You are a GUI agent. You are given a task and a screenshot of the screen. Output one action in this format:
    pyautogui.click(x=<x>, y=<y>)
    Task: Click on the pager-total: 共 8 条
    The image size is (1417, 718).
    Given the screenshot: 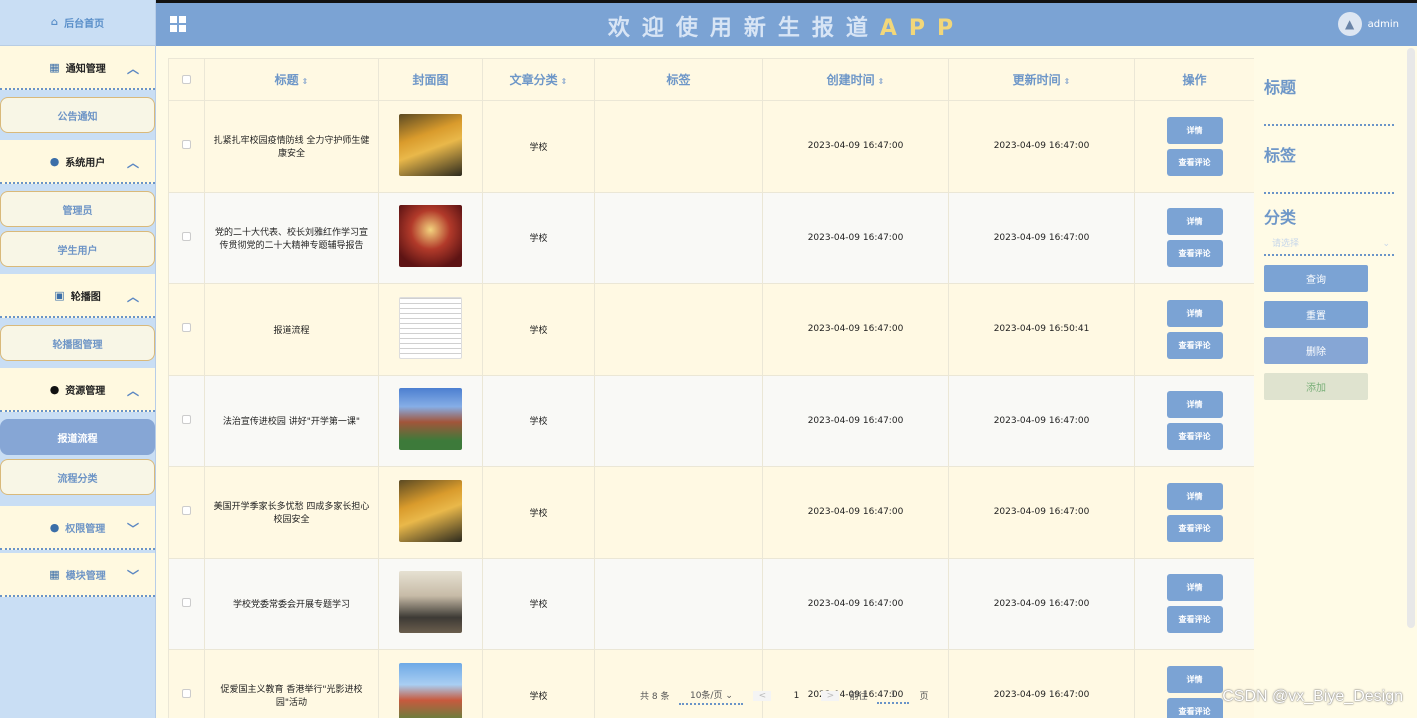 What is the action you would take?
    pyautogui.click(x=655, y=697)
    